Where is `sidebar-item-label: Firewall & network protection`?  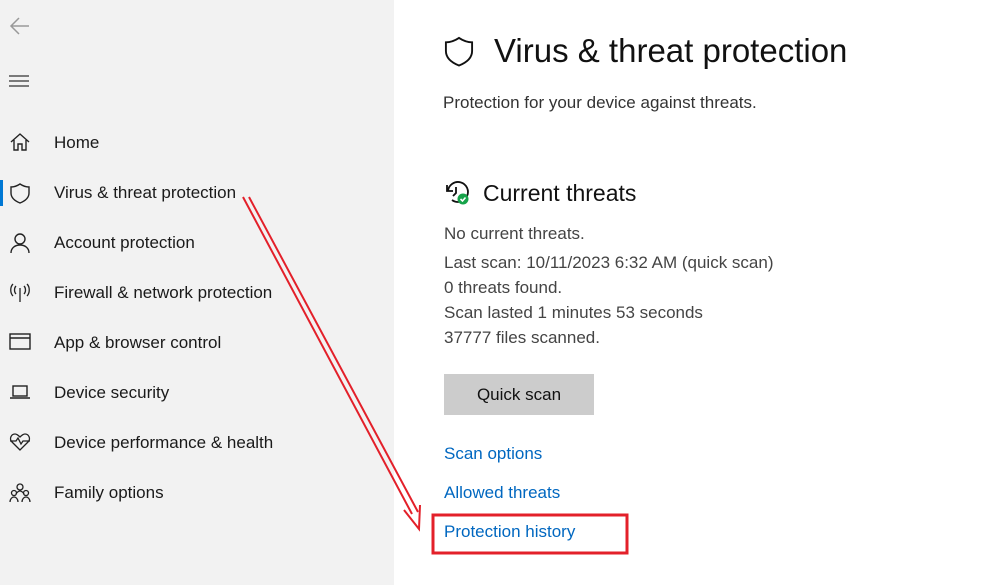 sidebar-item-label: Firewall & network protection is located at coordinates (163, 292).